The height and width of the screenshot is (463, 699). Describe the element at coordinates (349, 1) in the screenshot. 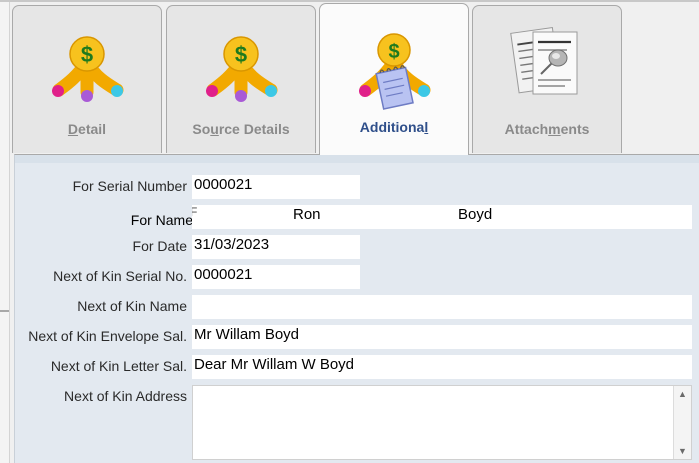

I see `top-border` at that location.